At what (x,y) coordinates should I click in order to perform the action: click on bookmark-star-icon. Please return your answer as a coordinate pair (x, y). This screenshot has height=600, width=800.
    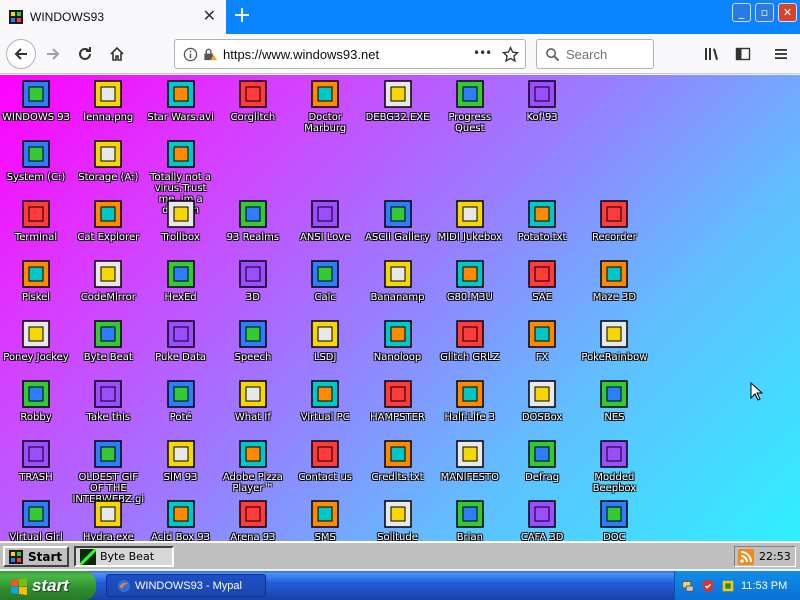
    Looking at the image, I should click on (510, 54).